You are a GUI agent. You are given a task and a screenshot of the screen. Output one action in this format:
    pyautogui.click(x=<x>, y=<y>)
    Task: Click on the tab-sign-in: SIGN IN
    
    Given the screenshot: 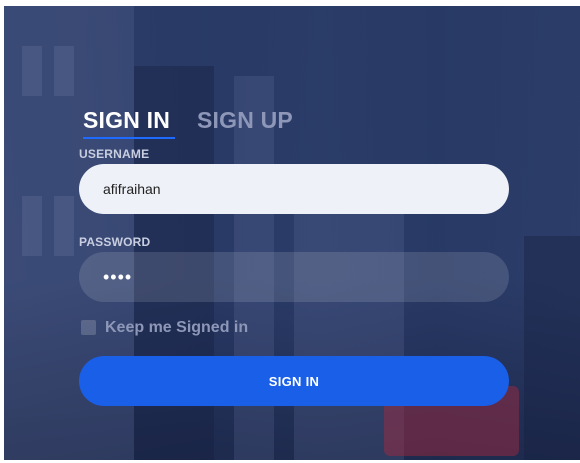 What is the action you would take?
    pyautogui.click(x=126, y=120)
    